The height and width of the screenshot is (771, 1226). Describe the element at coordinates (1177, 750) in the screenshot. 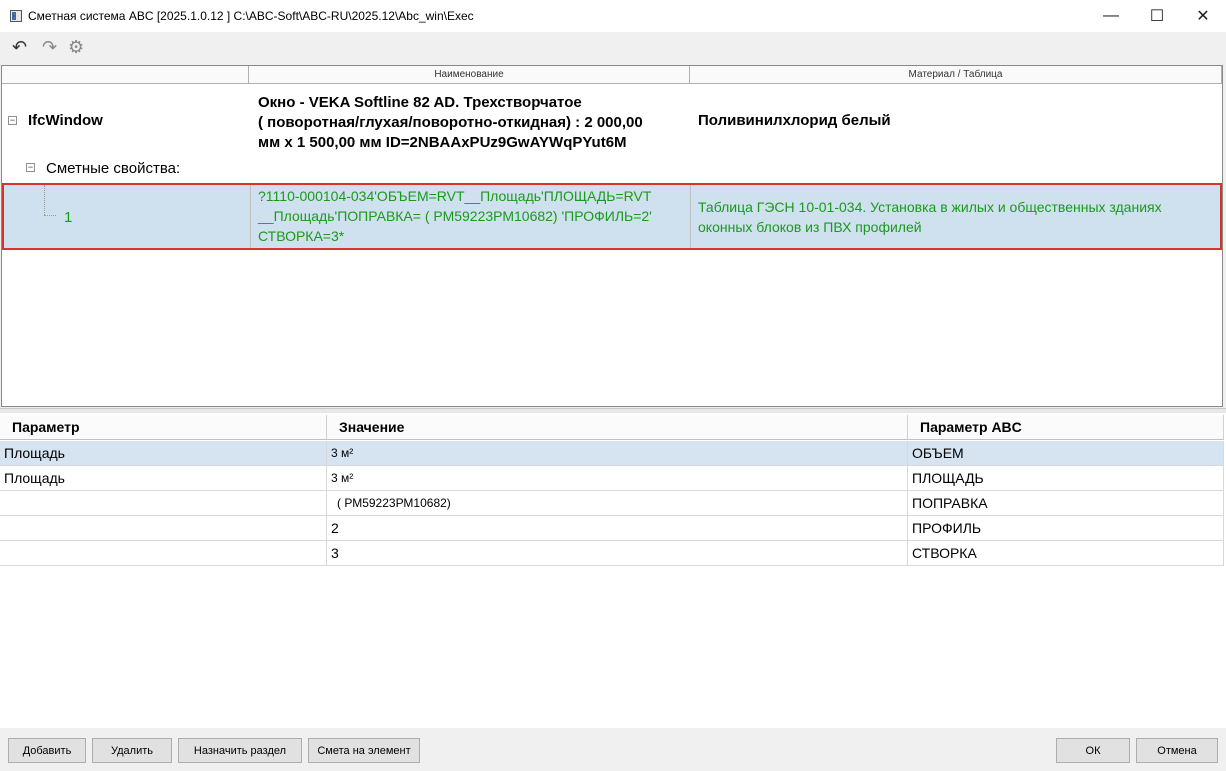

I see `cancel-button: Отмена` at that location.